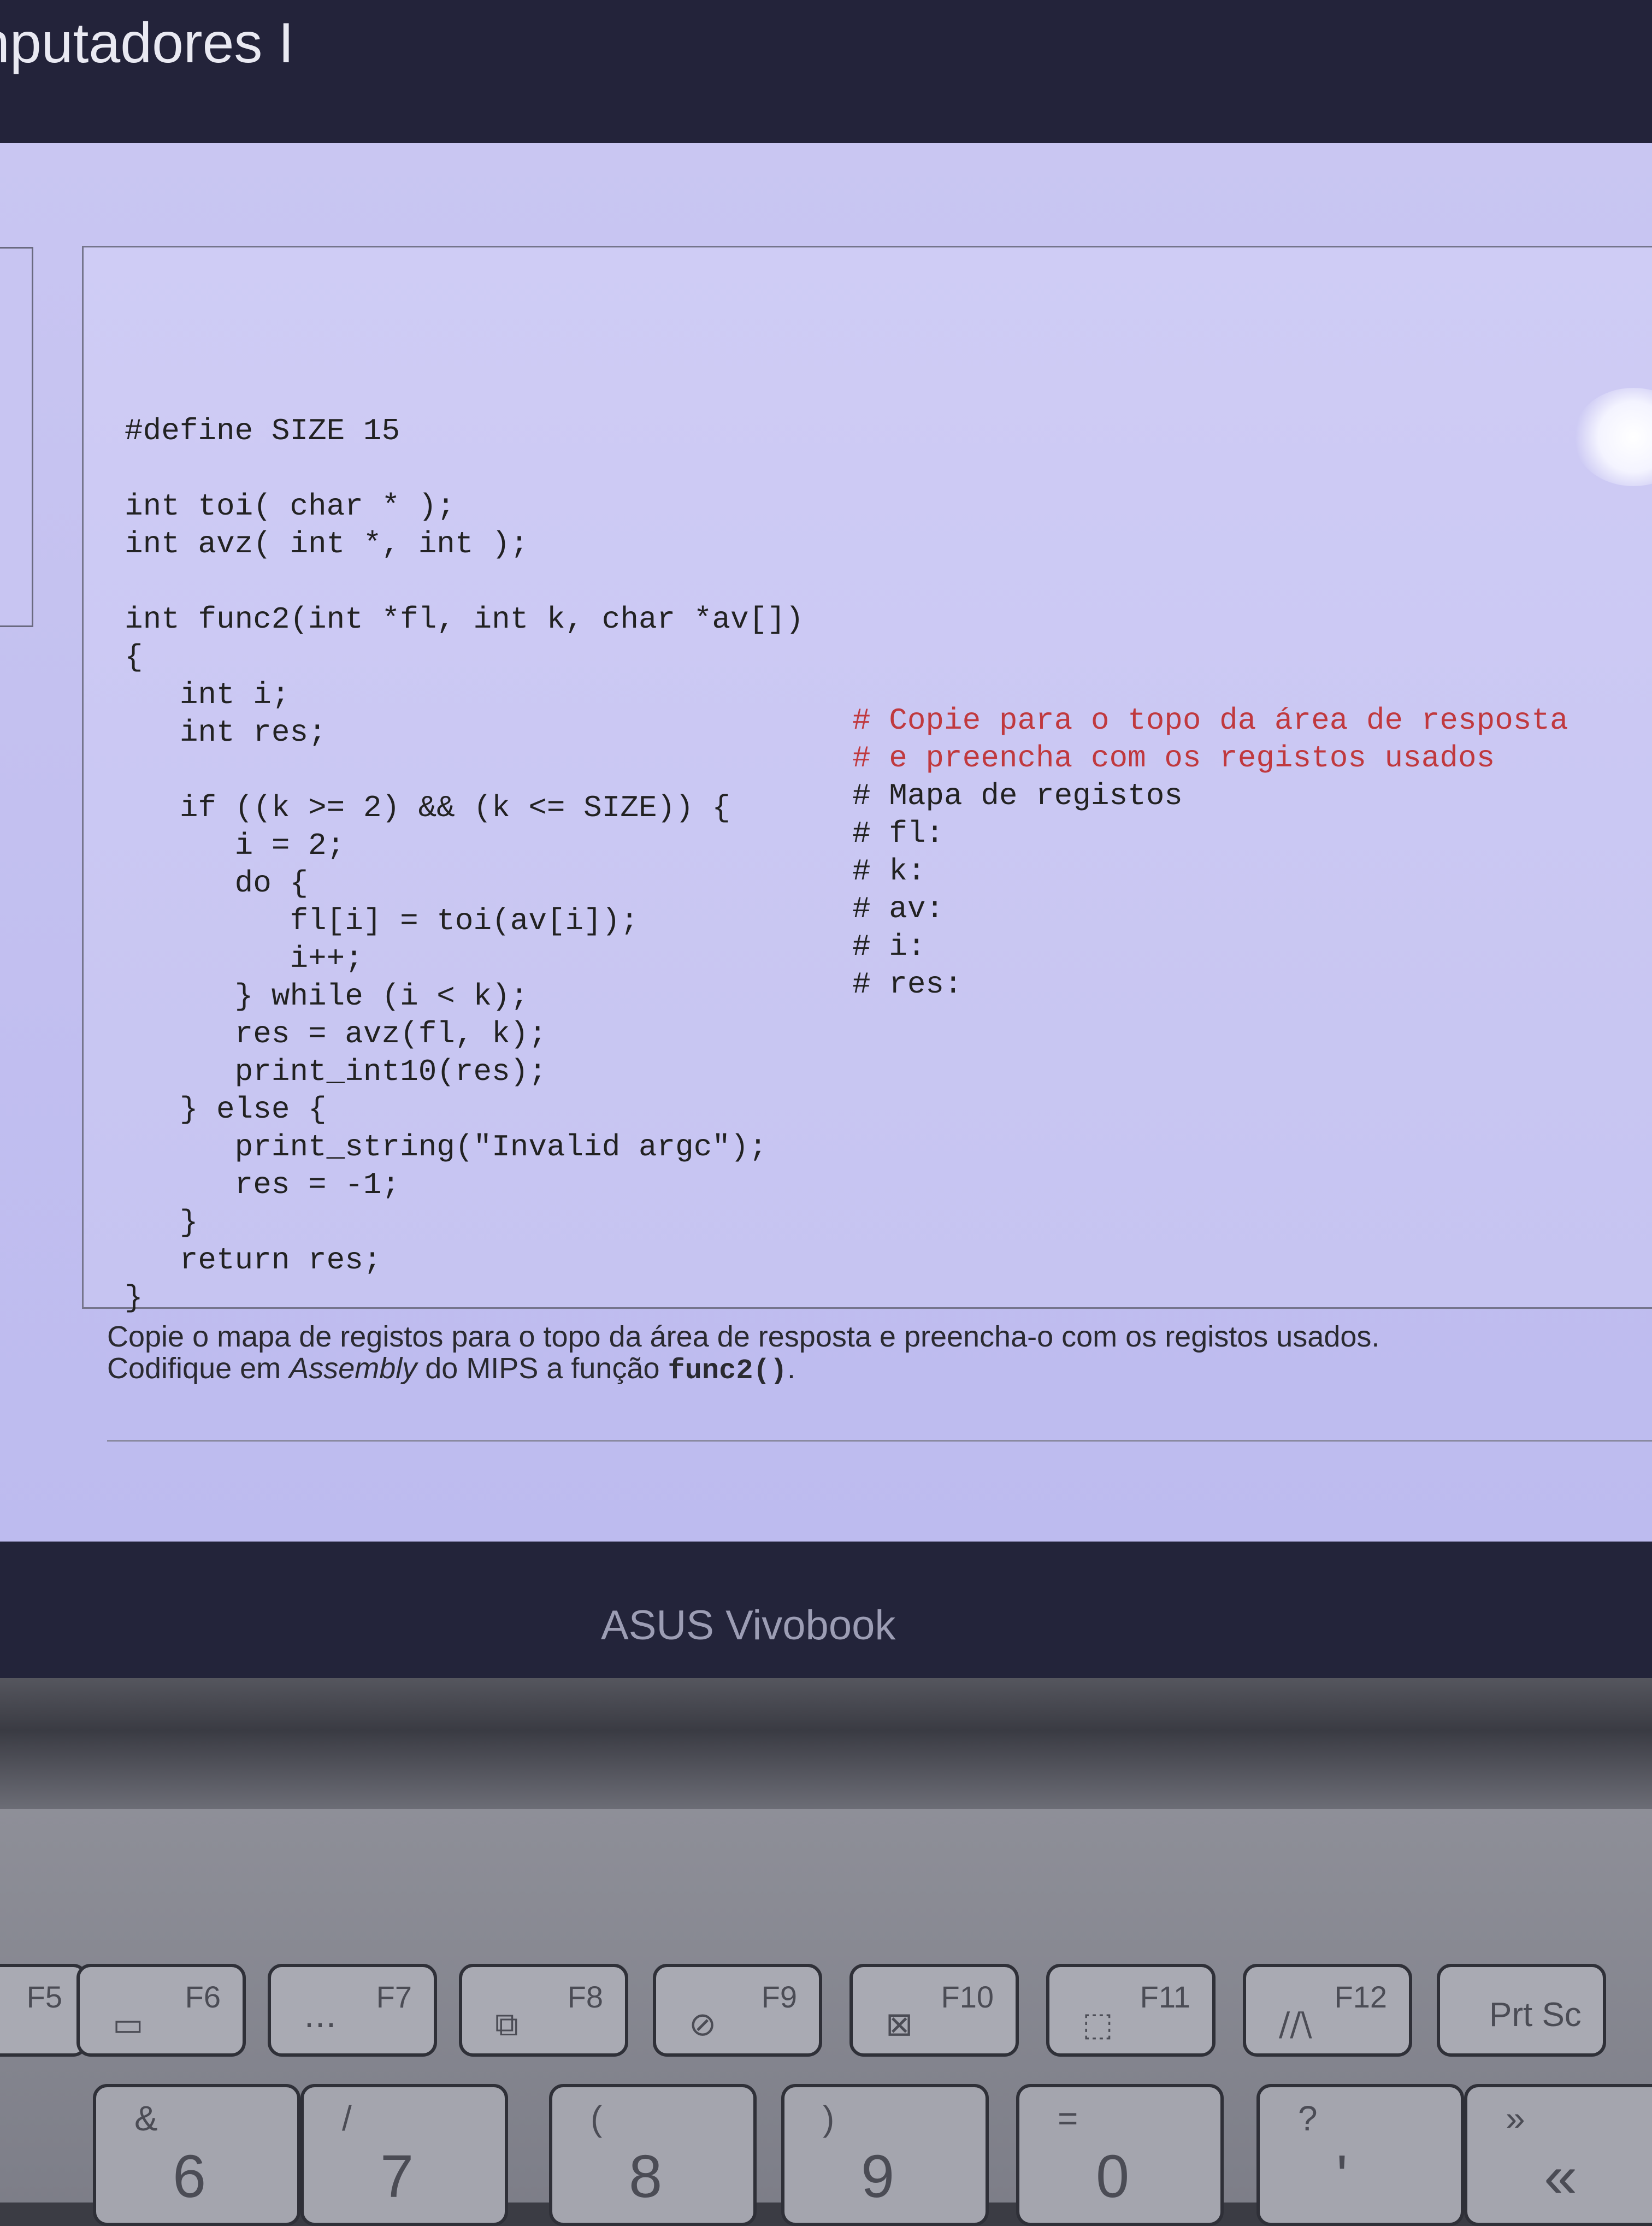 This screenshot has width=1652, height=2226. What do you see at coordinates (1361, 1997) in the screenshot?
I see `key-label: F12` at bounding box center [1361, 1997].